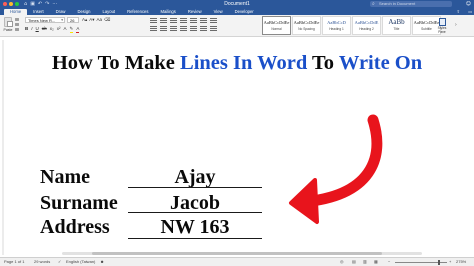 This screenshot has height=266, width=474. What do you see at coordinates (107, 20) in the screenshot?
I see `clear-format-icon: ⌫` at bounding box center [107, 20].